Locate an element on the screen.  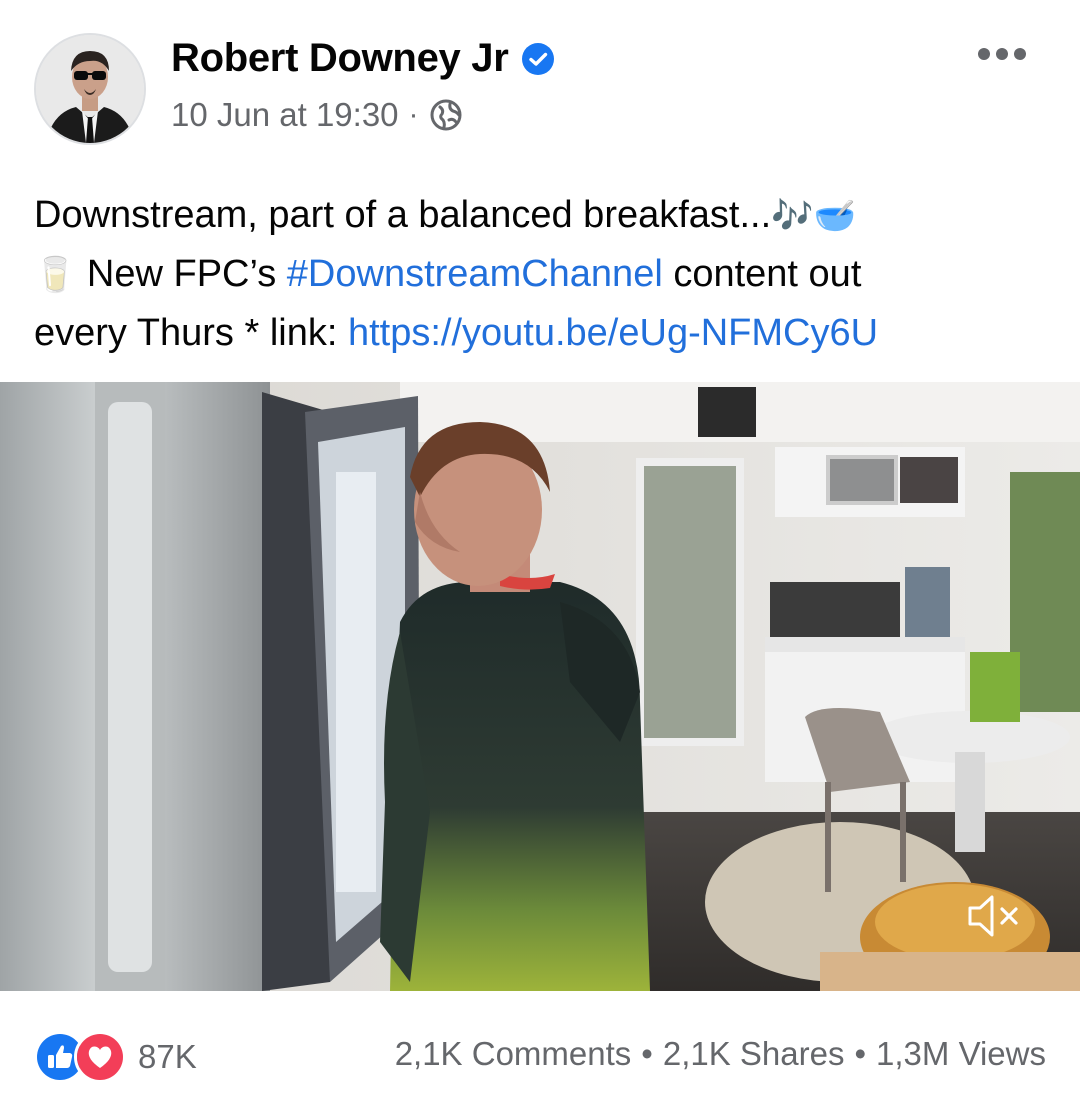
shares-count: 2,1K Shares is located at coordinates (754, 1054).